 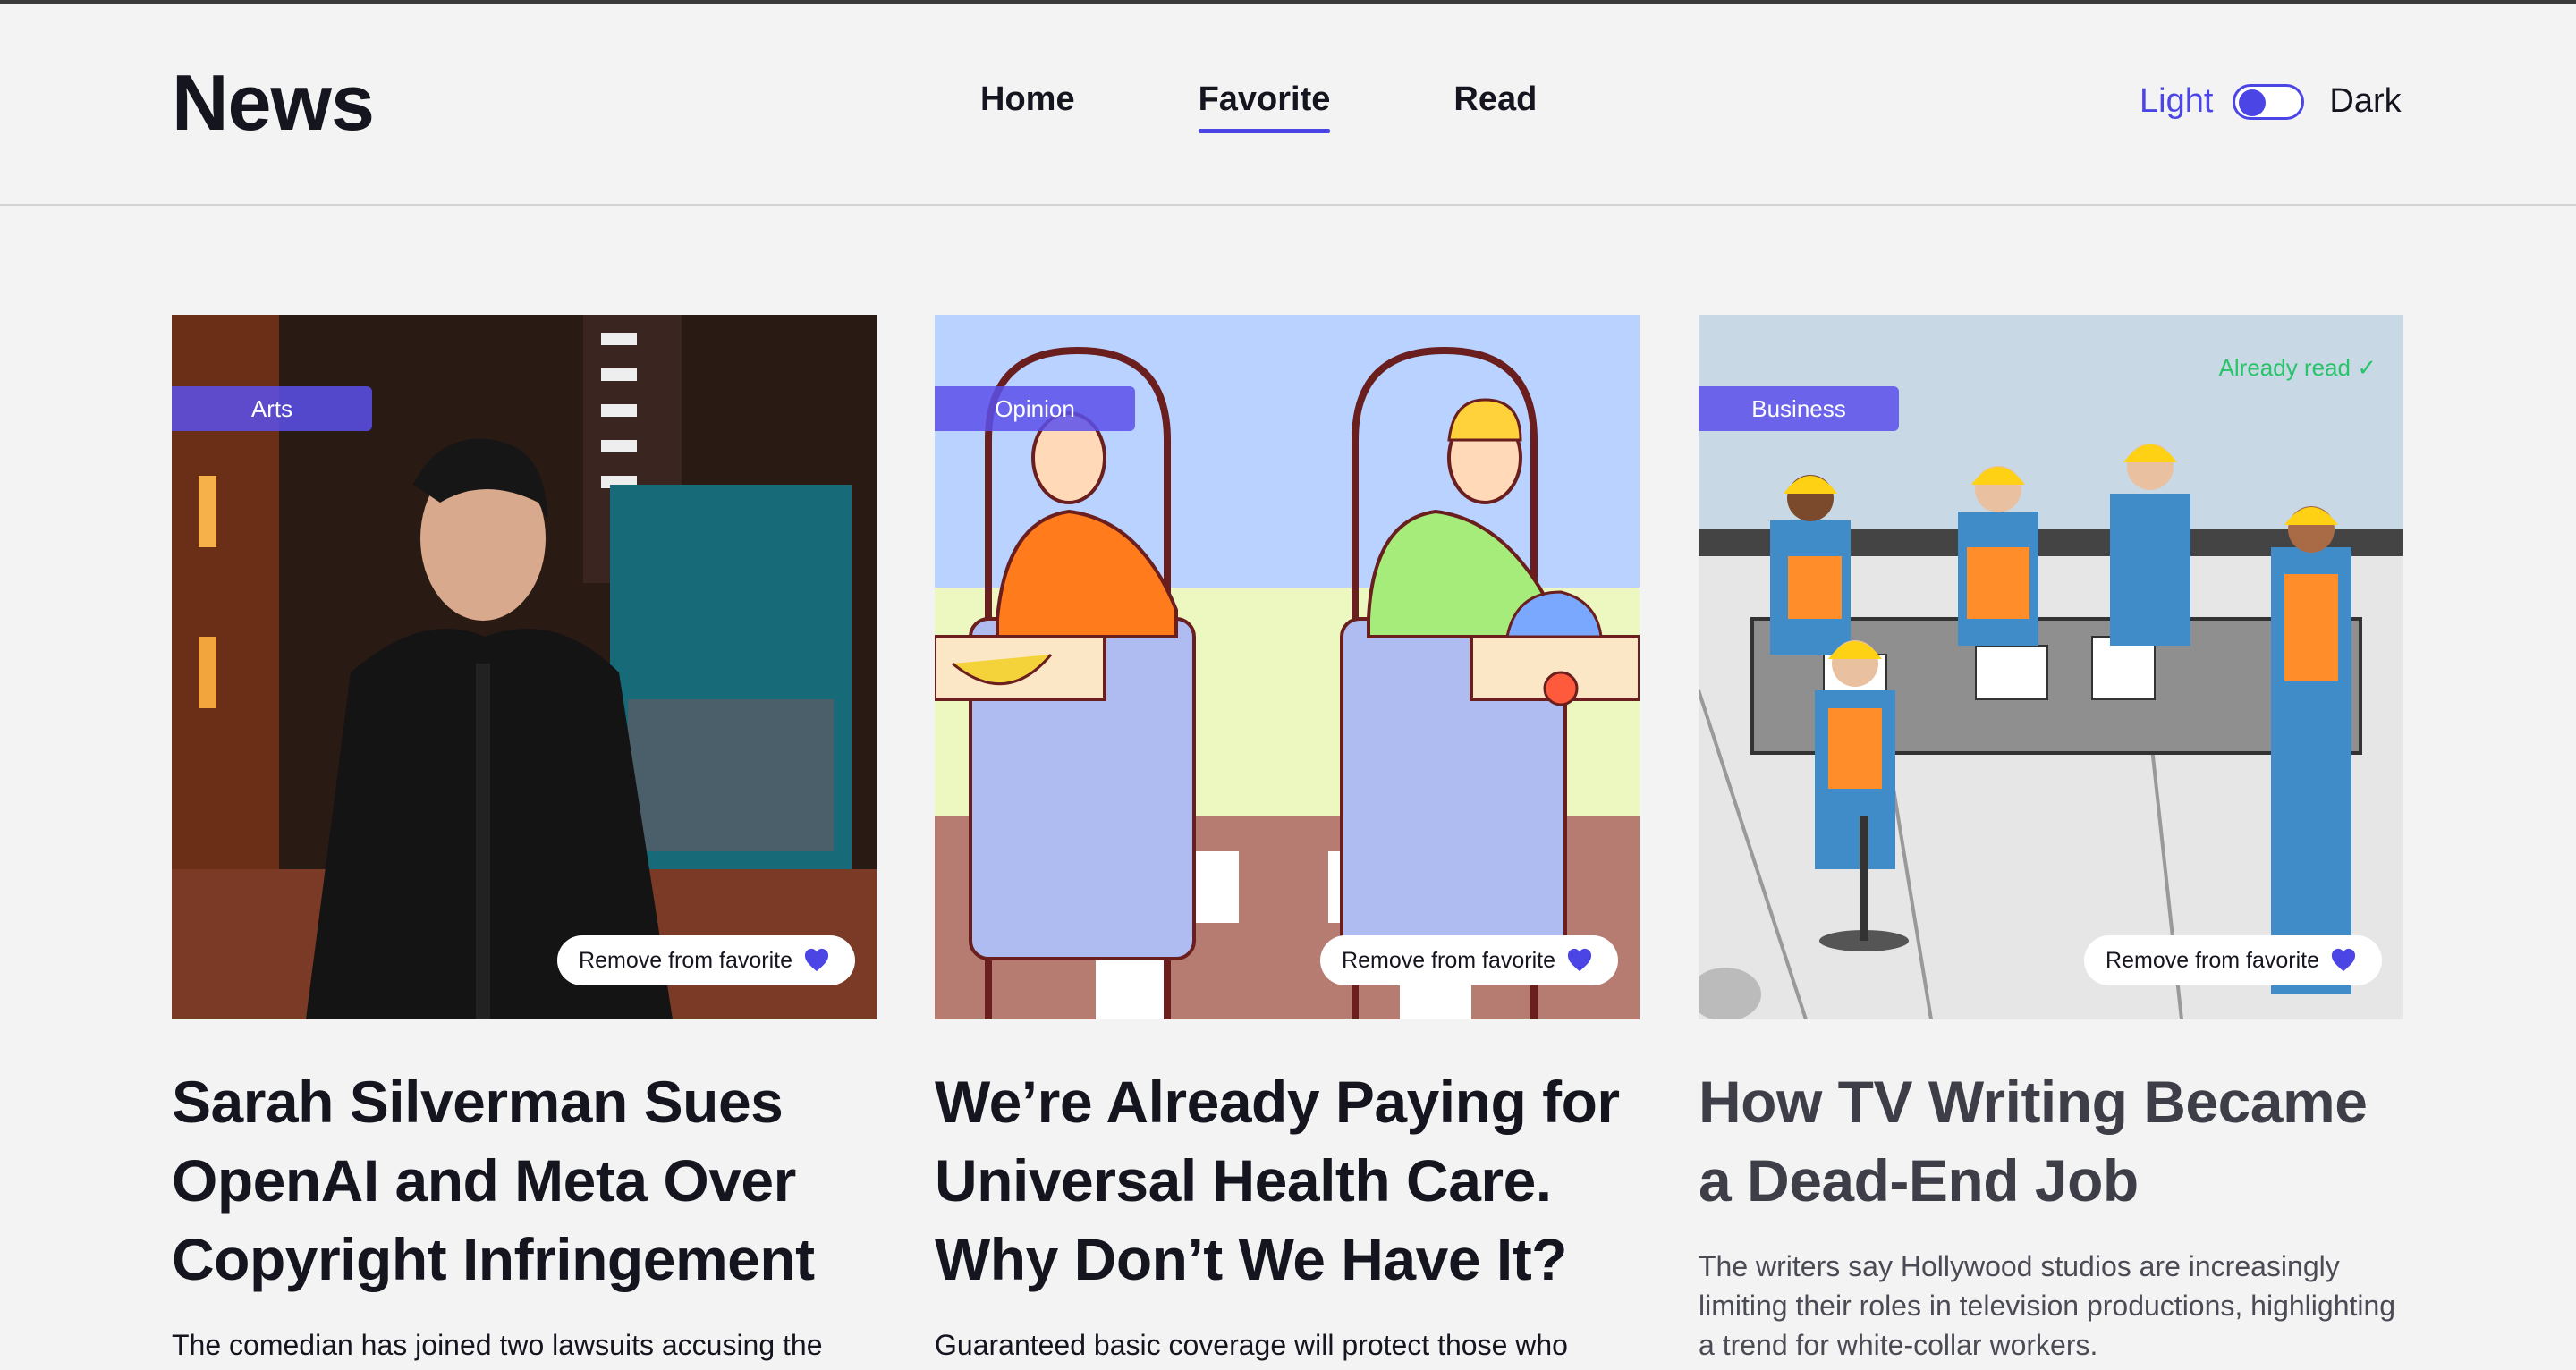 I want to click on theme-toggle, so click(x=2269, y=101).